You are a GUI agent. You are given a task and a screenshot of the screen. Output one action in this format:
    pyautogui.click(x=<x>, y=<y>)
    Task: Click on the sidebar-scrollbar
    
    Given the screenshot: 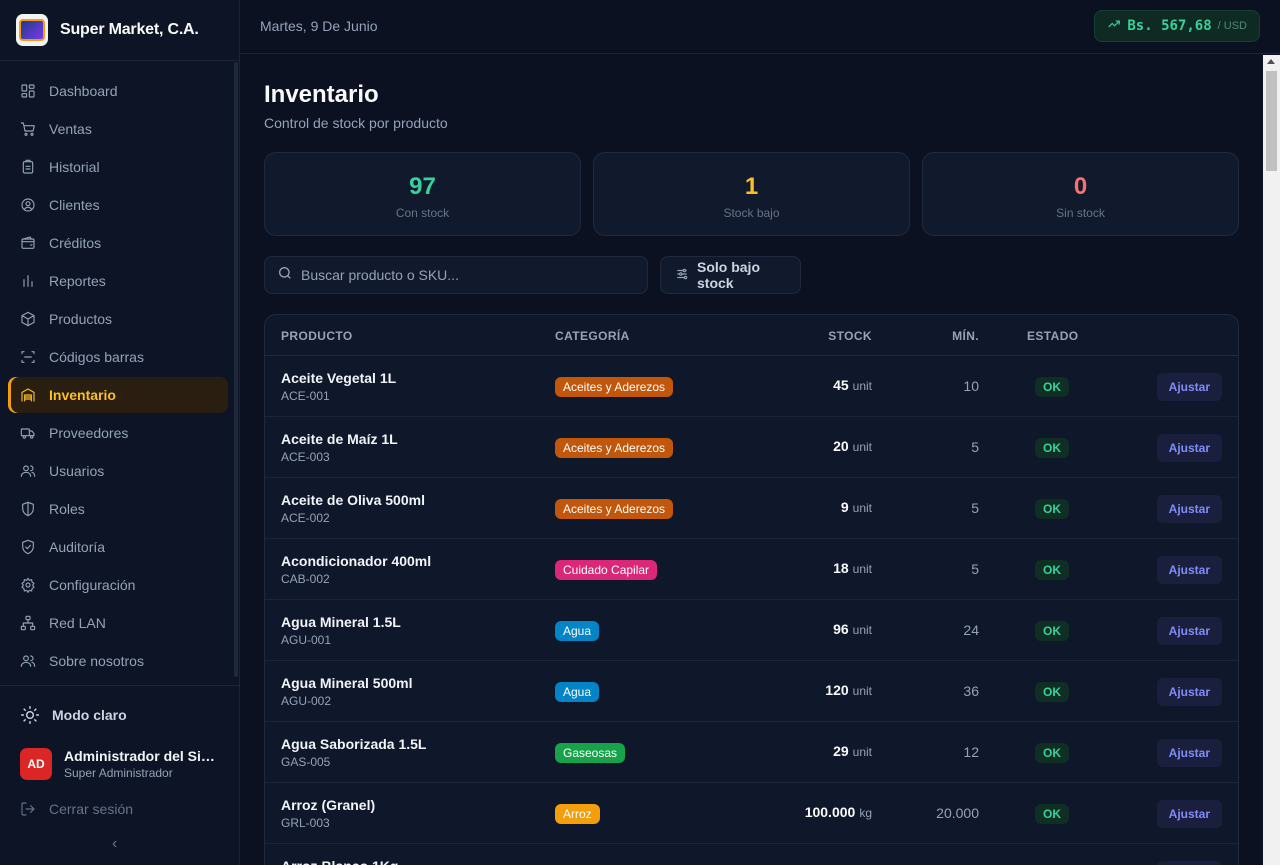 What is the action you would take?
    pyautogui.click(x=236, y=369)
    